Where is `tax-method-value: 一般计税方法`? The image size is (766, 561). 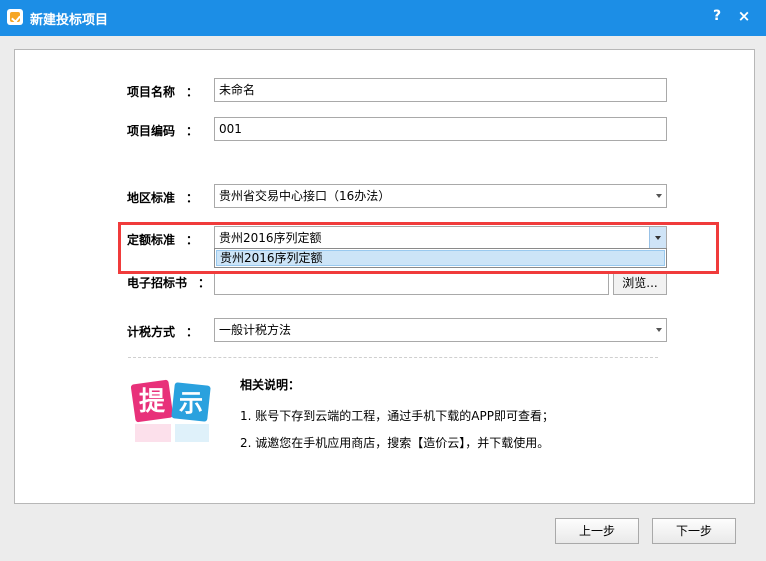
tax-method-value: 一般计税方法 is located at coordinates (255, 330).